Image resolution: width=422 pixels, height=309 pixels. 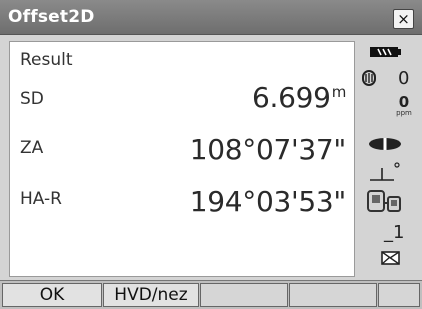 What do you see at coordinates (211, 17) in the screenshot?
I see `title-bar: Offset2D ×` at bounding box center [211, 17].